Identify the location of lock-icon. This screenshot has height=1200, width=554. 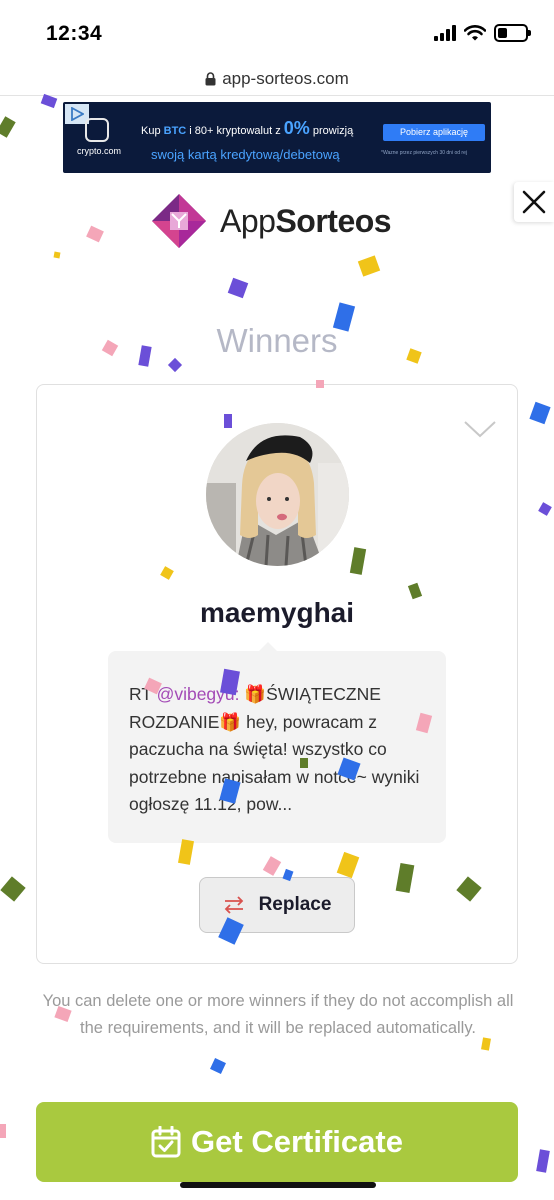
(210, 78).